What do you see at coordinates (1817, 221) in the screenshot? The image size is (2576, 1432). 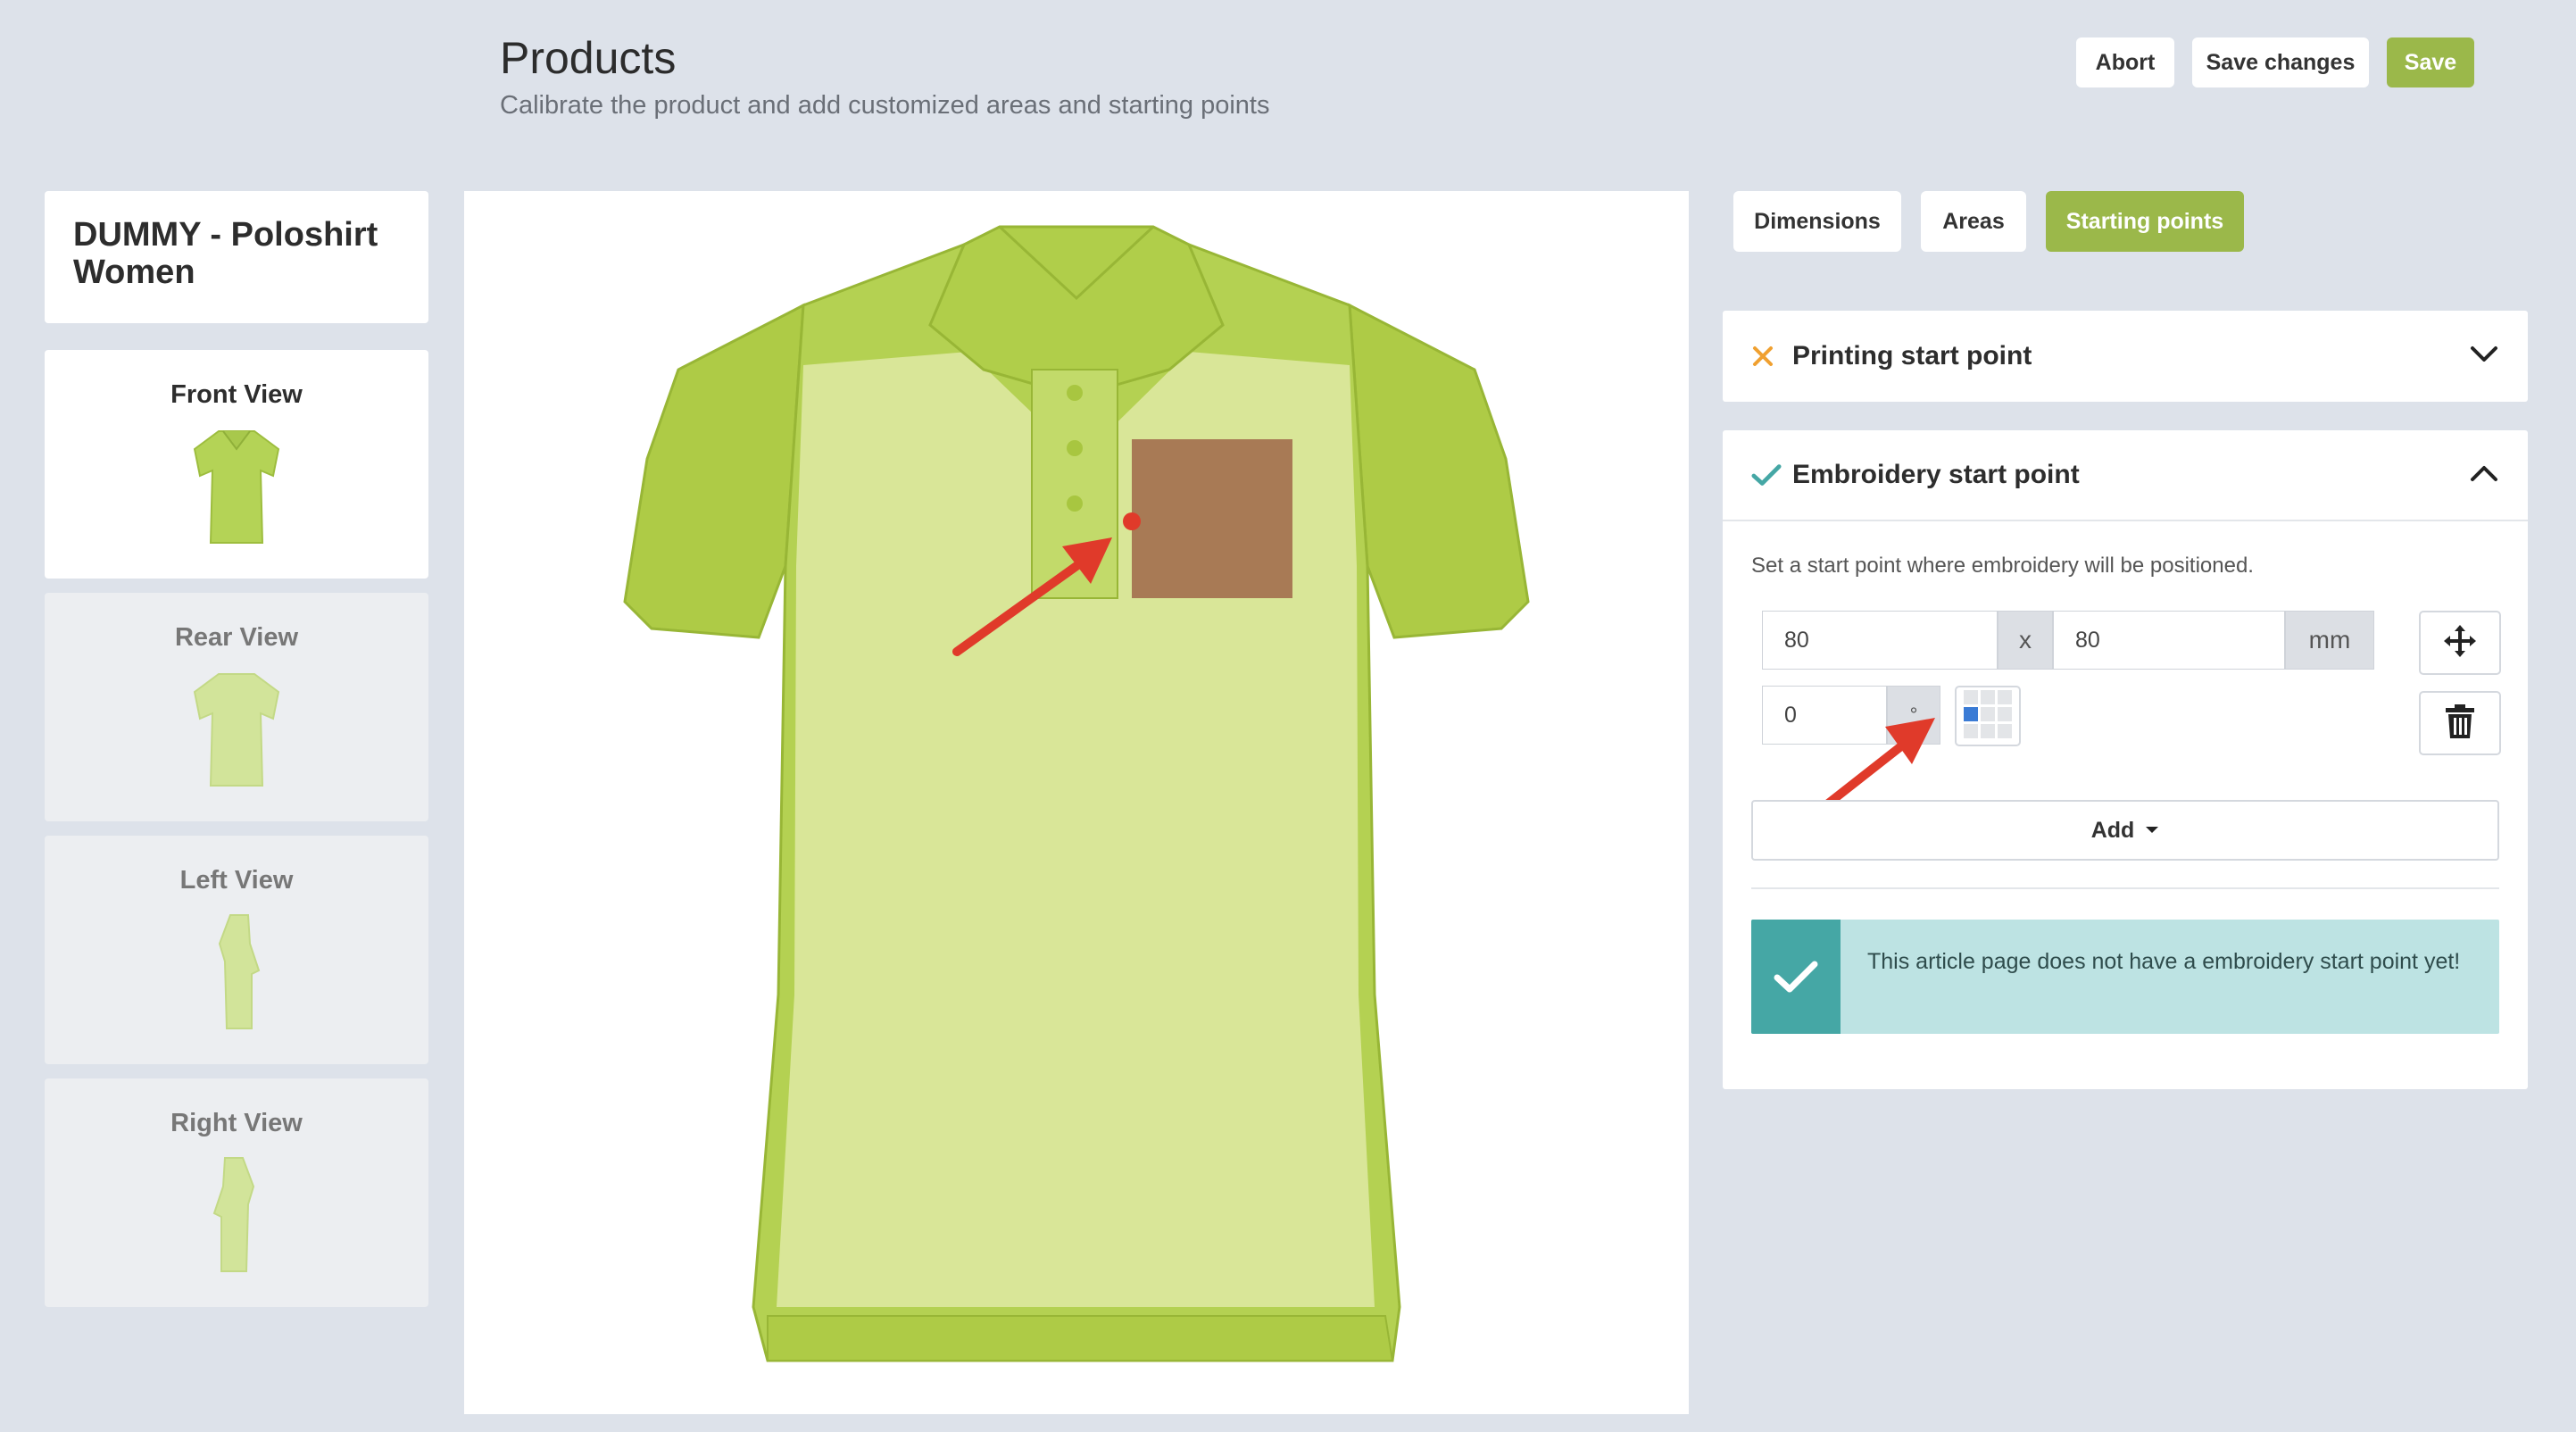 I see `tab-dimensions: Dimensions` at bounding box center [1817, 221].